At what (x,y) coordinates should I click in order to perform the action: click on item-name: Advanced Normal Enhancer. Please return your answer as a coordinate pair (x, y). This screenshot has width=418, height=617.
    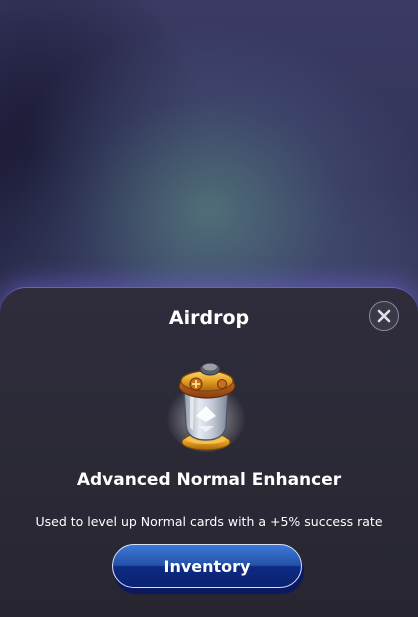
    Looking at the image, I should click on (209, 480).